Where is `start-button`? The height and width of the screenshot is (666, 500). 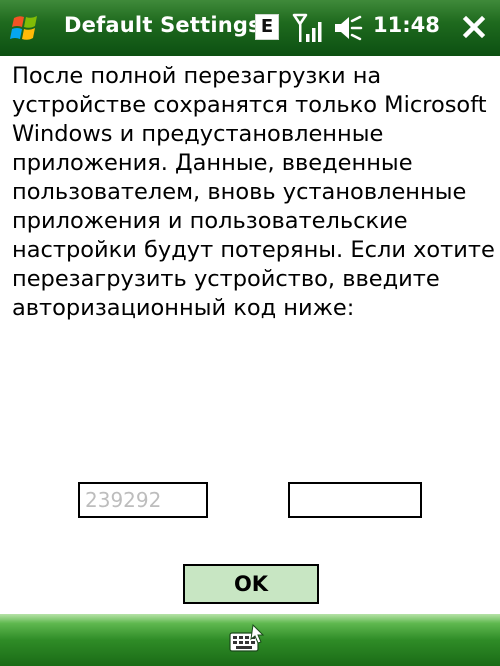 start-button is located at coordinates (26, 28).